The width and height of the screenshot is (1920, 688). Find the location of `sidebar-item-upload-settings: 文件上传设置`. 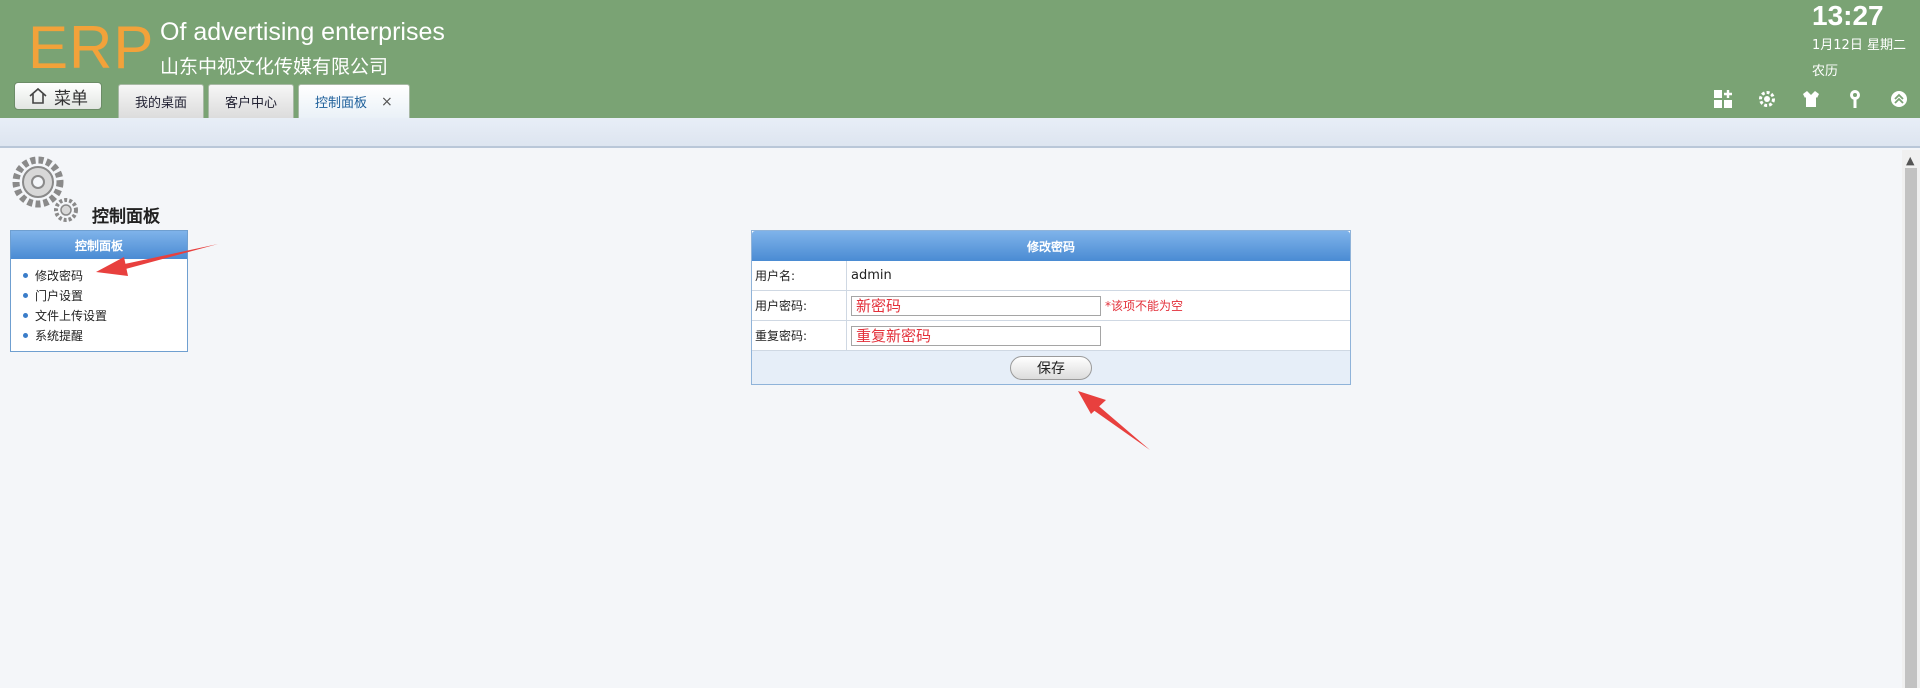

sidebar-item-upload-settings: 文件上传设置 is located at coordinates (105, 315).